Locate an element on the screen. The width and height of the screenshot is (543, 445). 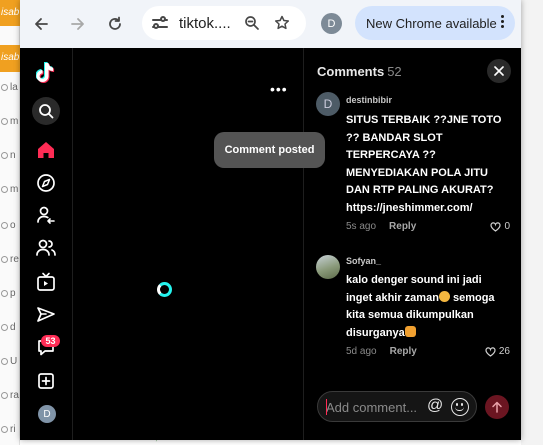
comment-meta: 5s ago Reply is located at coordinates (381, 226).